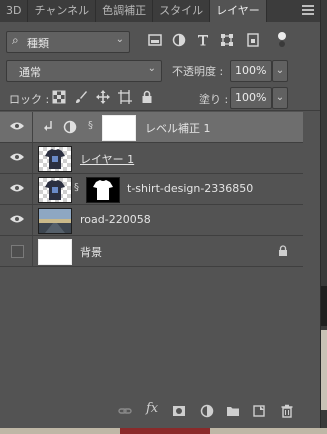 The height and width of the screenshot is (434, 327). I want to click on new-layer-icon, so click(259, 411).